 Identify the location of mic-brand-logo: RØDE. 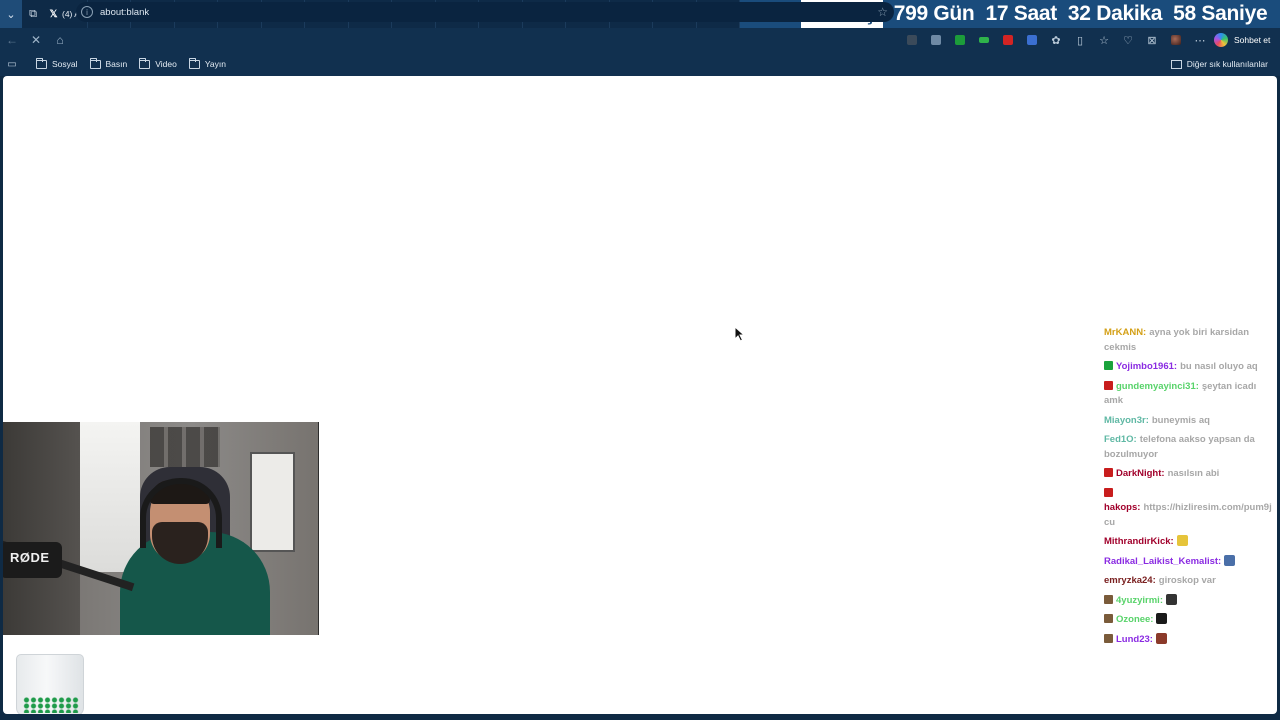
(30, 557).